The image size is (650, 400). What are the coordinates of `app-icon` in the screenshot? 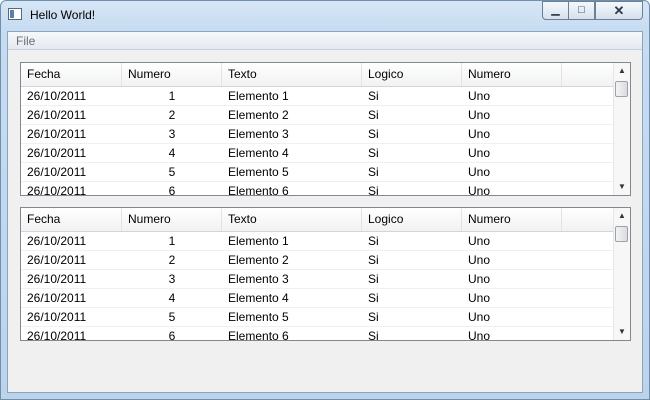 It's located at (15, 14).